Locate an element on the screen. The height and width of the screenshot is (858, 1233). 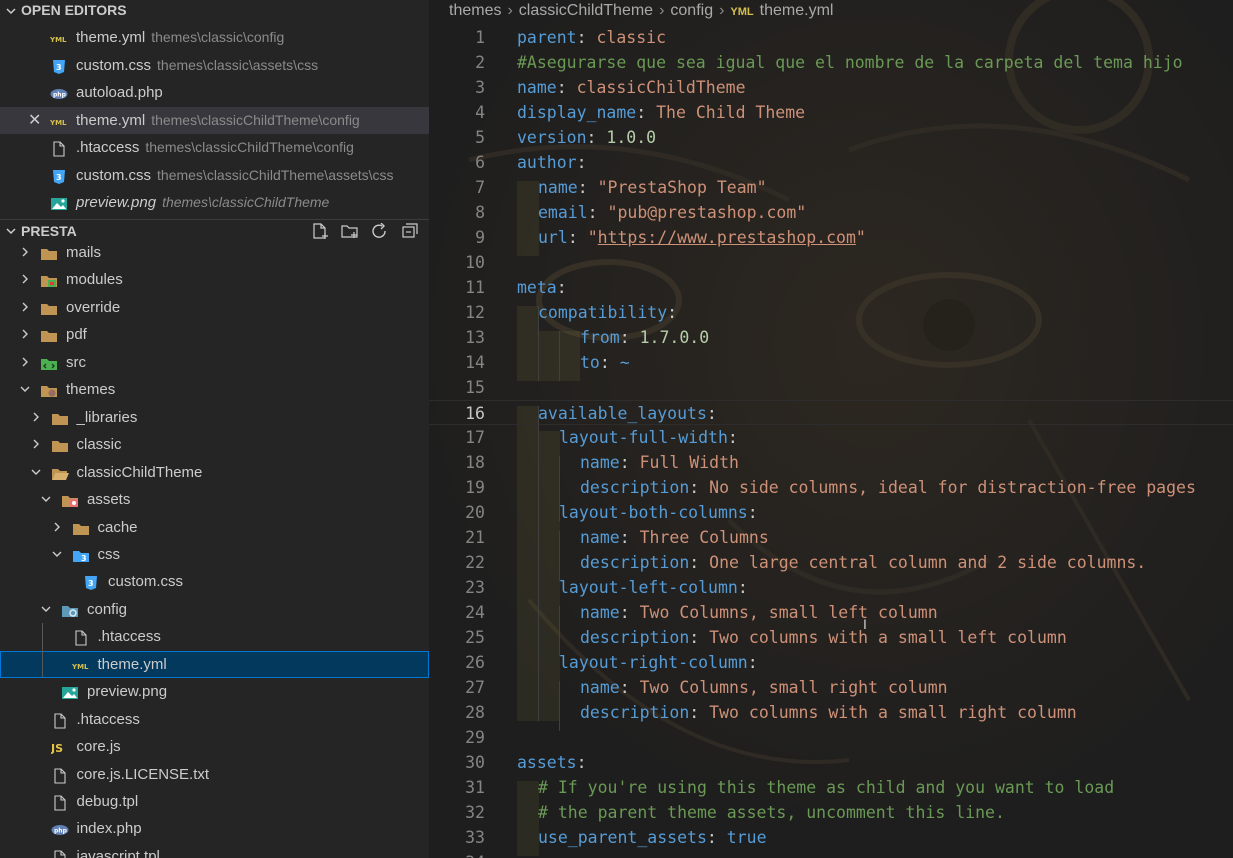
tree-item-css: 3 css is located at coordinates (214, 554).